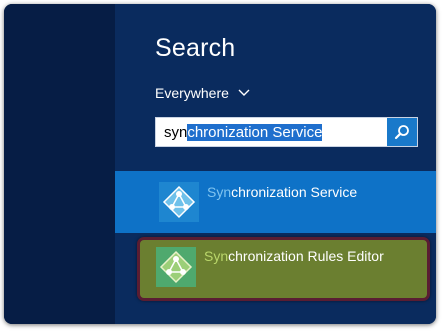 This screenshot has height=331, width=442. Describe the element at coordinates (255, 132) in the screenshot. I see `search-query-autocomplete: chronization Service` at that location.